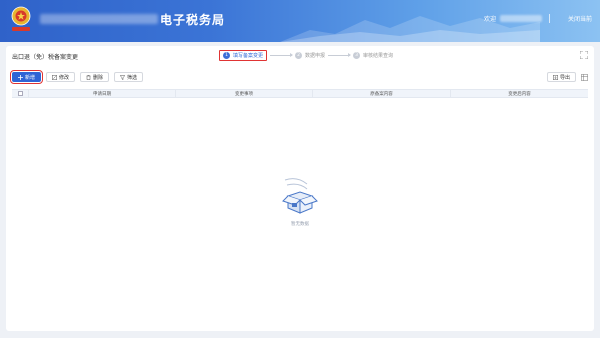 The width and height of the screenshot is (600, 338). What do you see at coordinates (300, 196) in the screenshot?
I see `empty-box-icon` at bounding box center [300, 196].